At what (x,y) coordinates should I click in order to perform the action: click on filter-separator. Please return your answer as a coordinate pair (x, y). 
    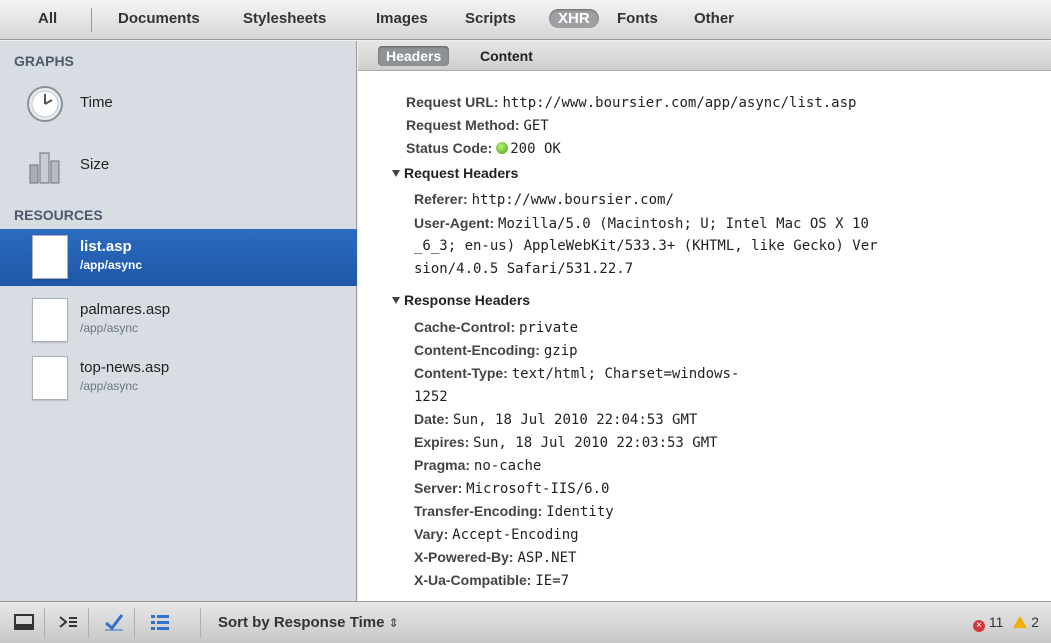
    Looking at the image, I should click on (91, 20).